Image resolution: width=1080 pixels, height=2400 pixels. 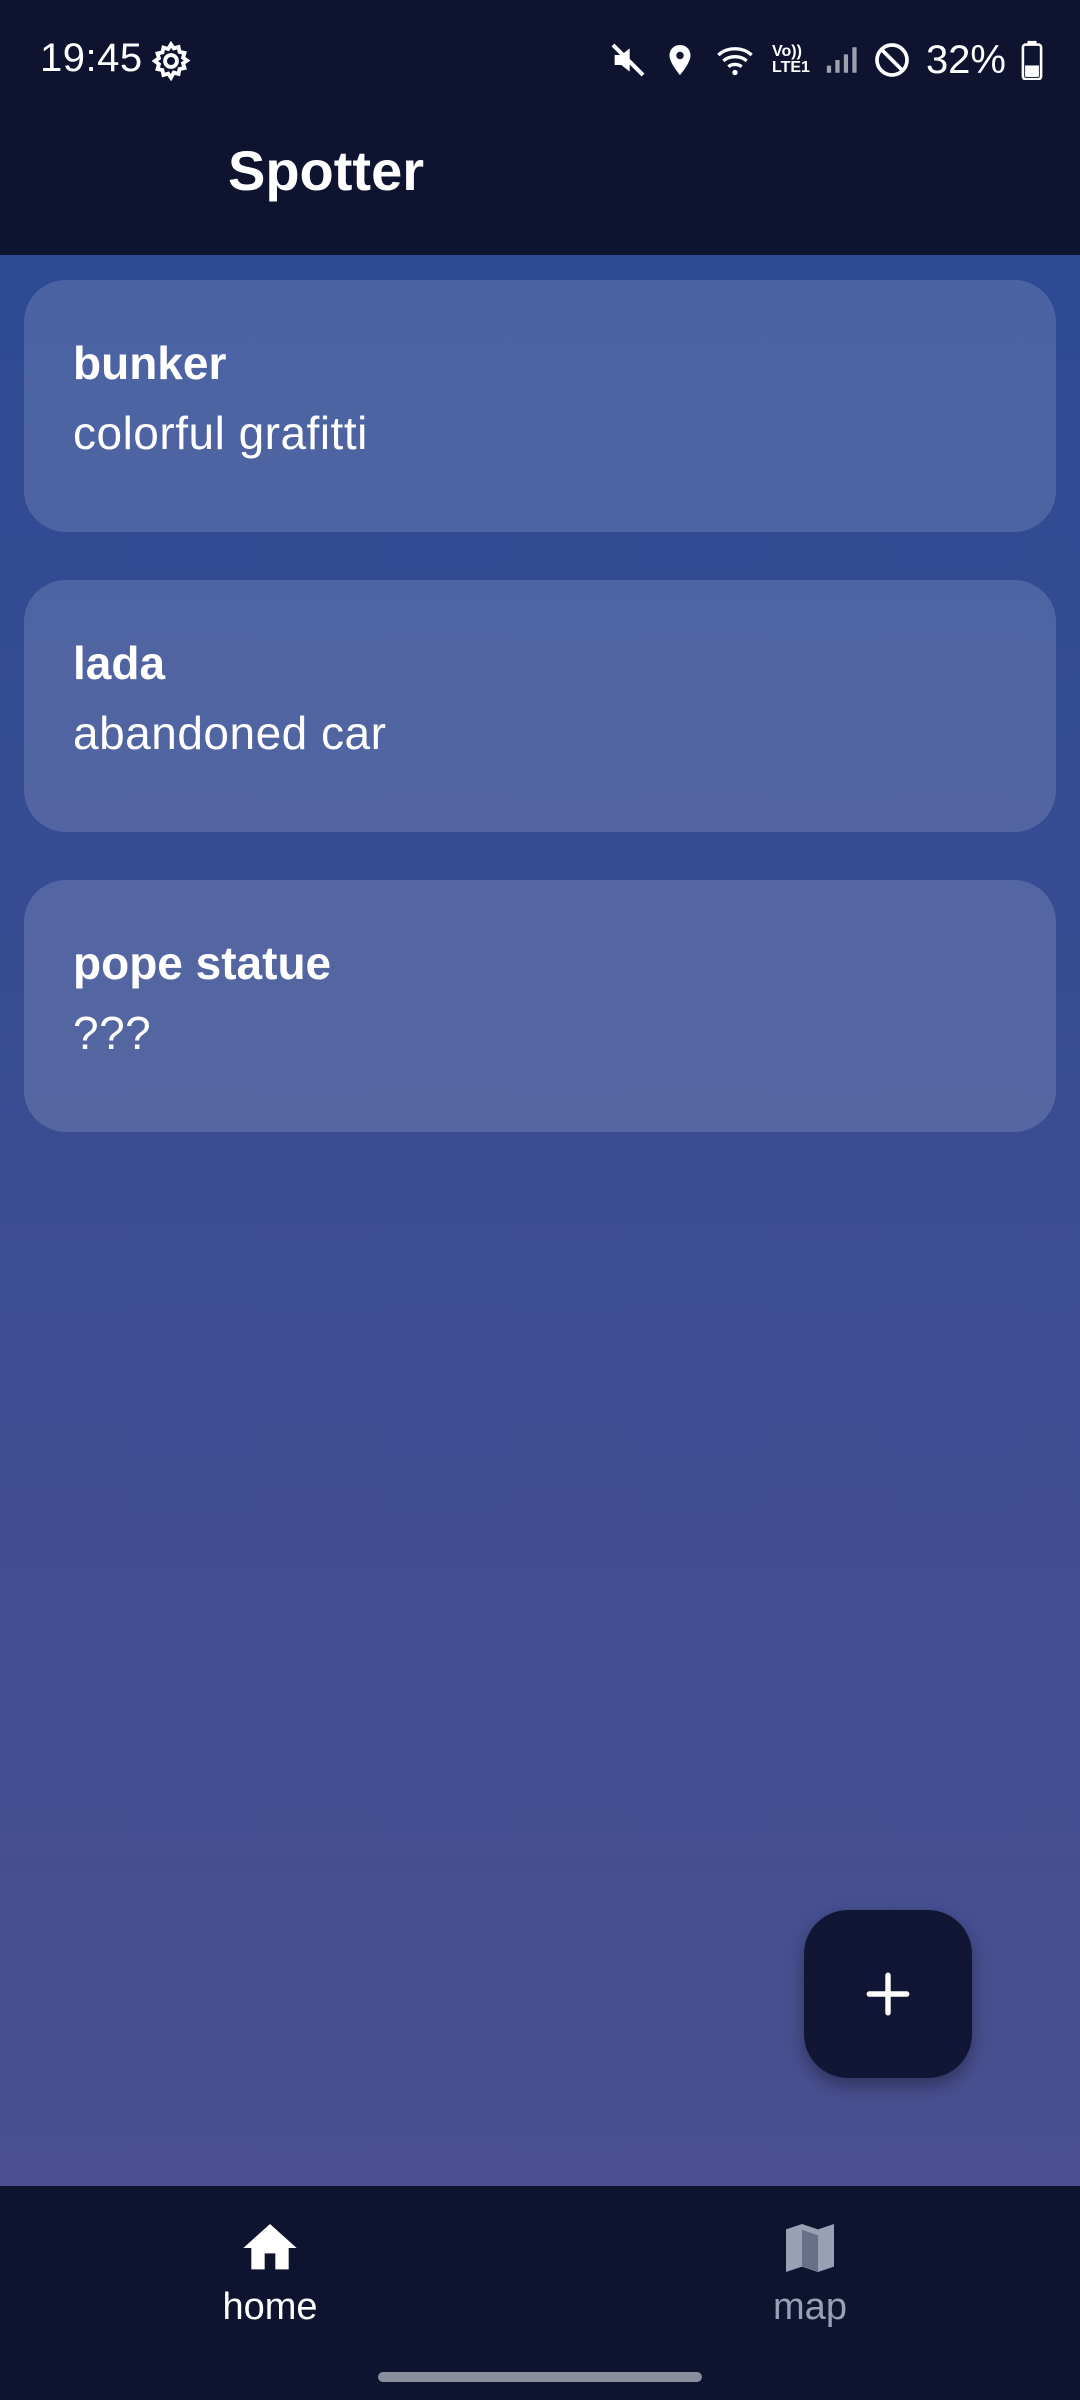 I want to click on status-icons: Vo)) LTE1 32%, so click(x=826, y=60).